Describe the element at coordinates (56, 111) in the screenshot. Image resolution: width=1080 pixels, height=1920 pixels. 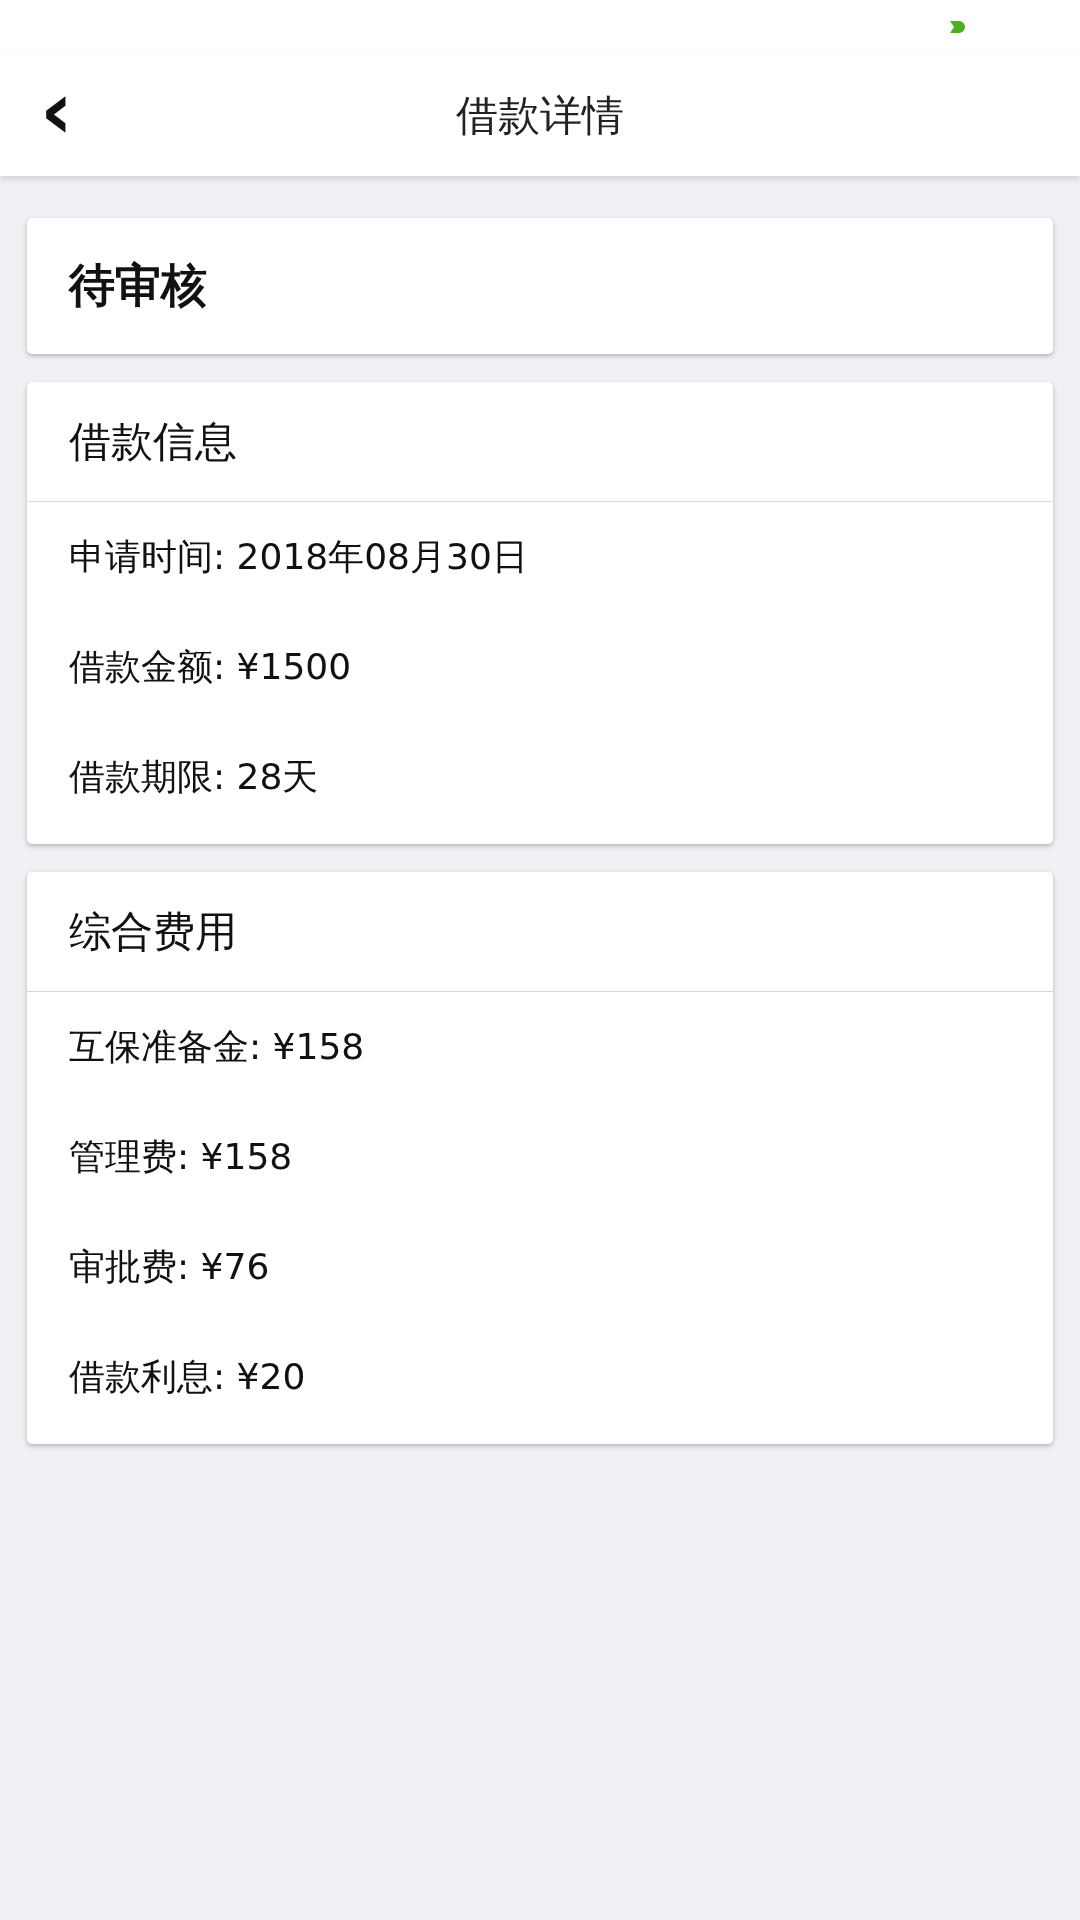
I see `back-button: ‹` at that location.